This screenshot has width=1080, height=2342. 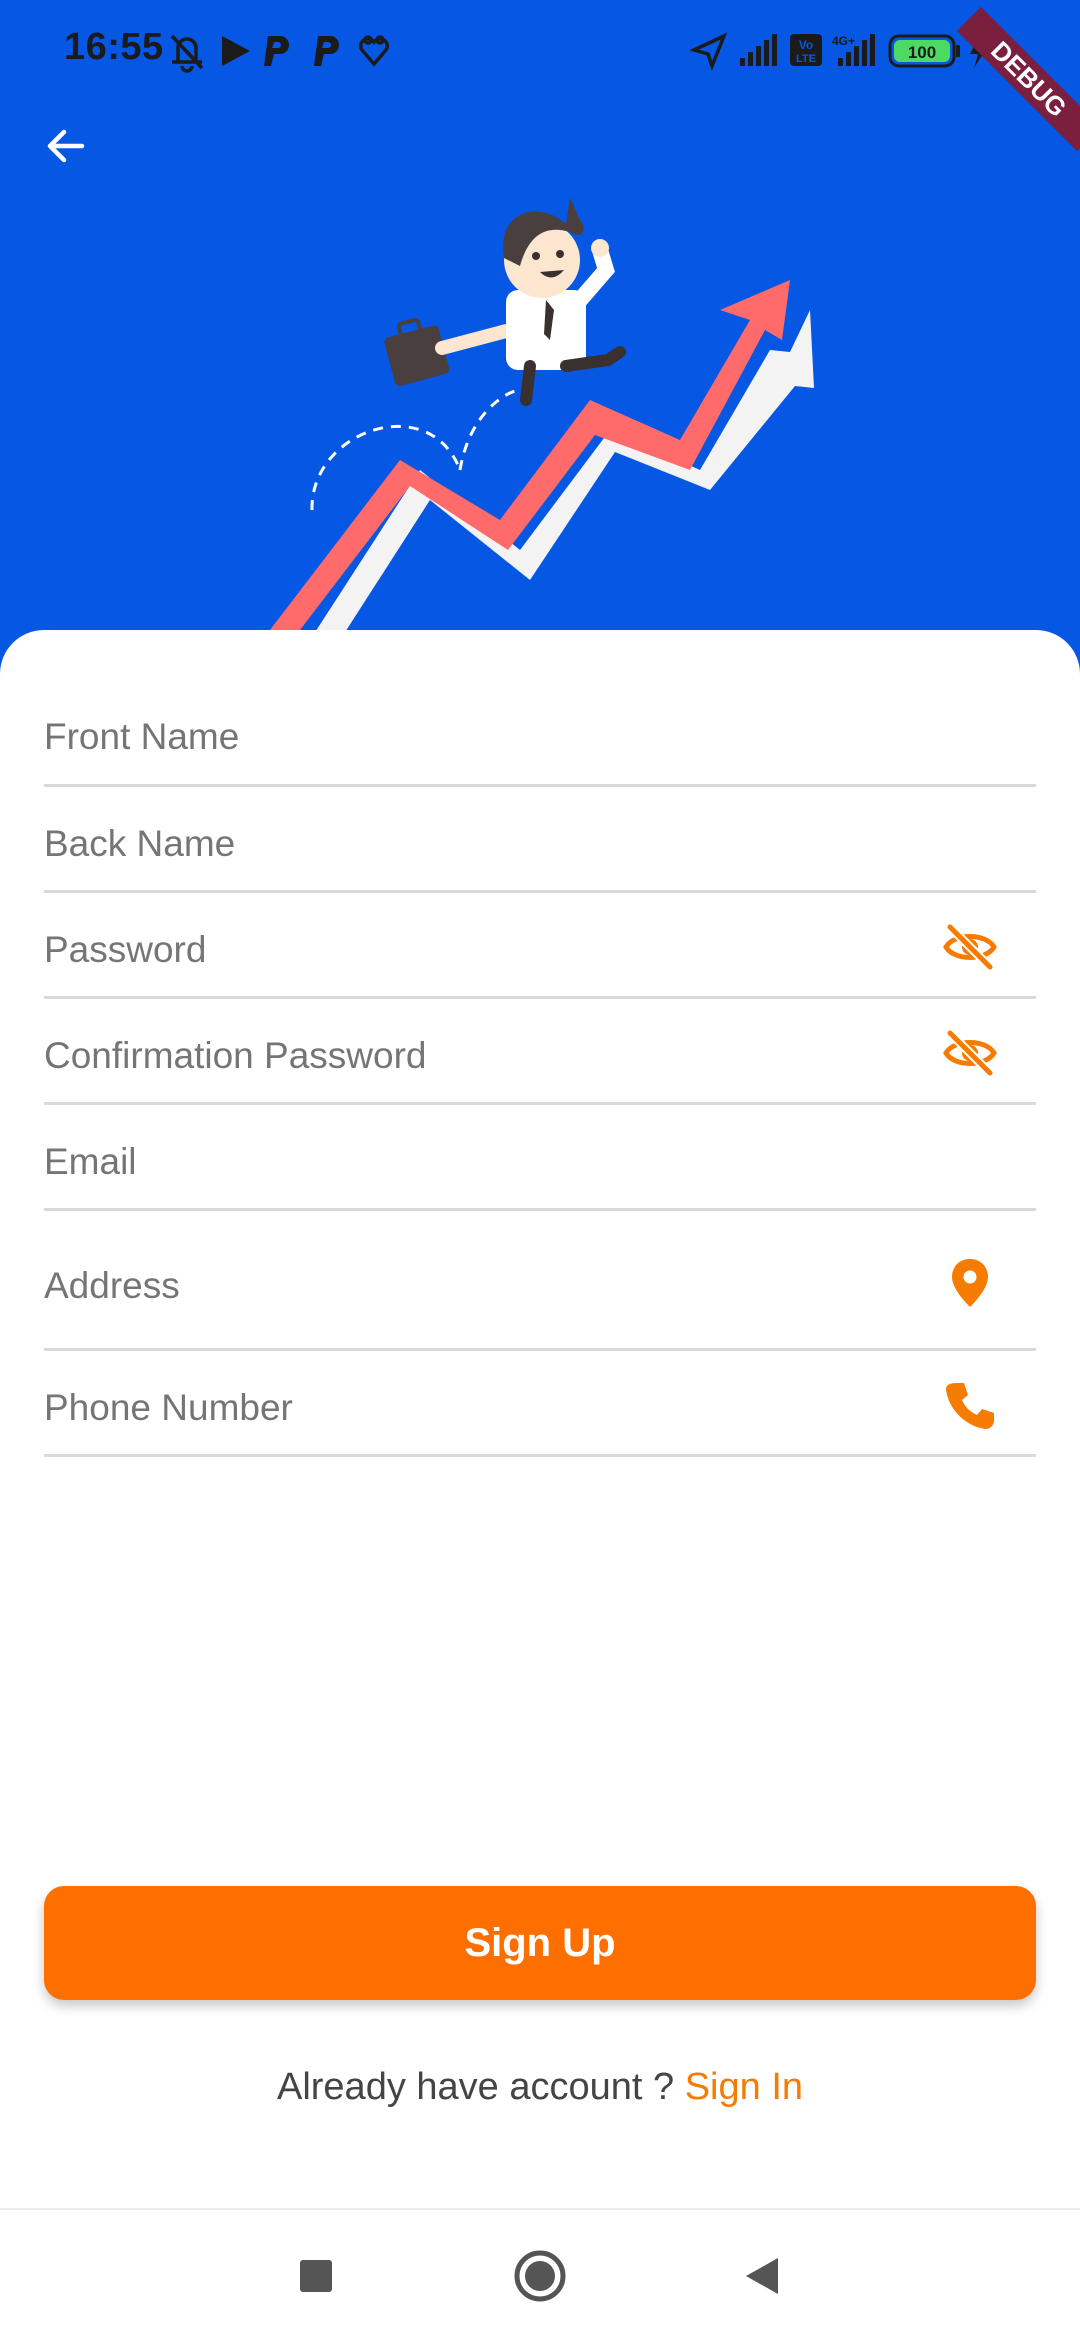 I want to click on confirmation-password-field: Confirmation Password, so click(x=540, y=1052).